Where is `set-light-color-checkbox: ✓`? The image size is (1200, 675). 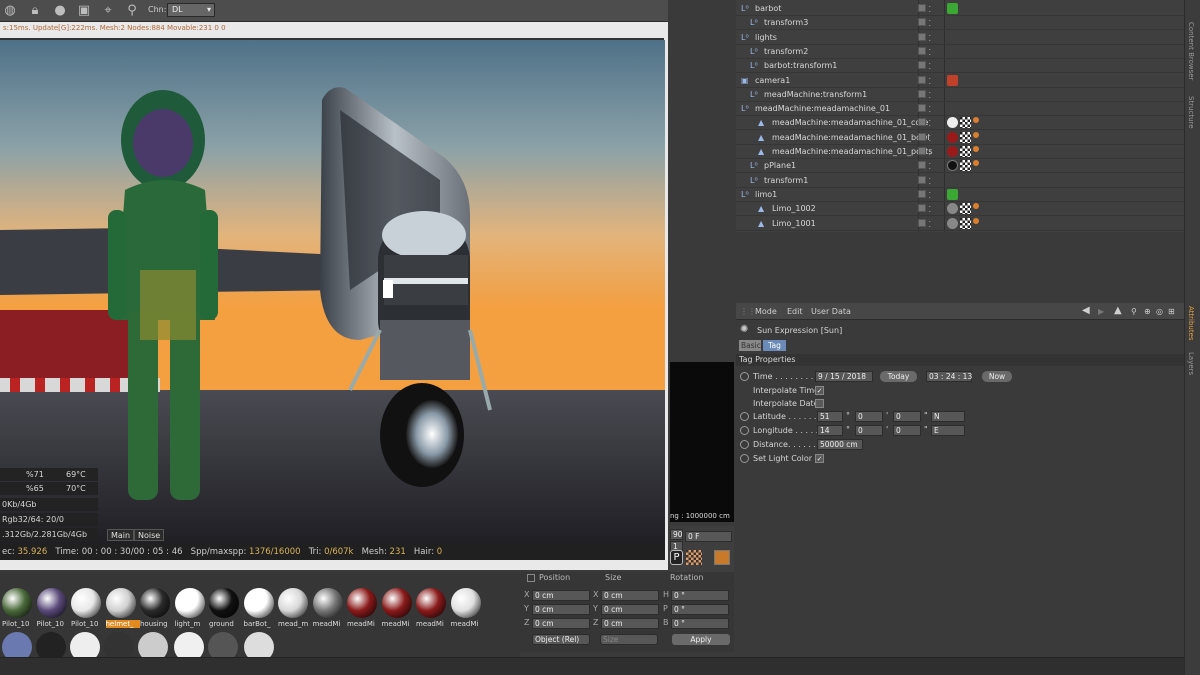
set-light-color-checkbox: ✓ is located at coordinates (819, 458).